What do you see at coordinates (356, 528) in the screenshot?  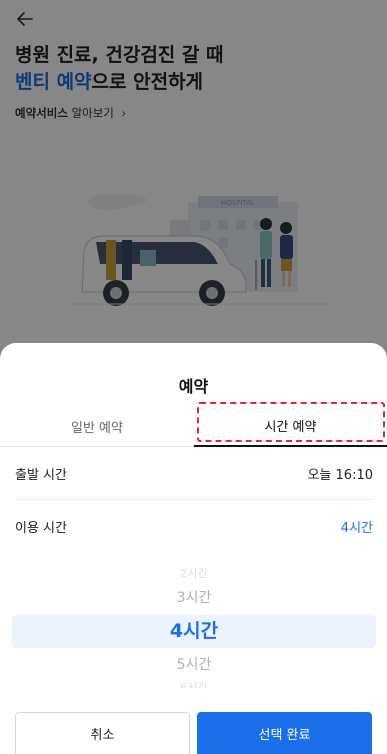 I see `usage-time-value: 4시간` at bounding box center [356, 528].